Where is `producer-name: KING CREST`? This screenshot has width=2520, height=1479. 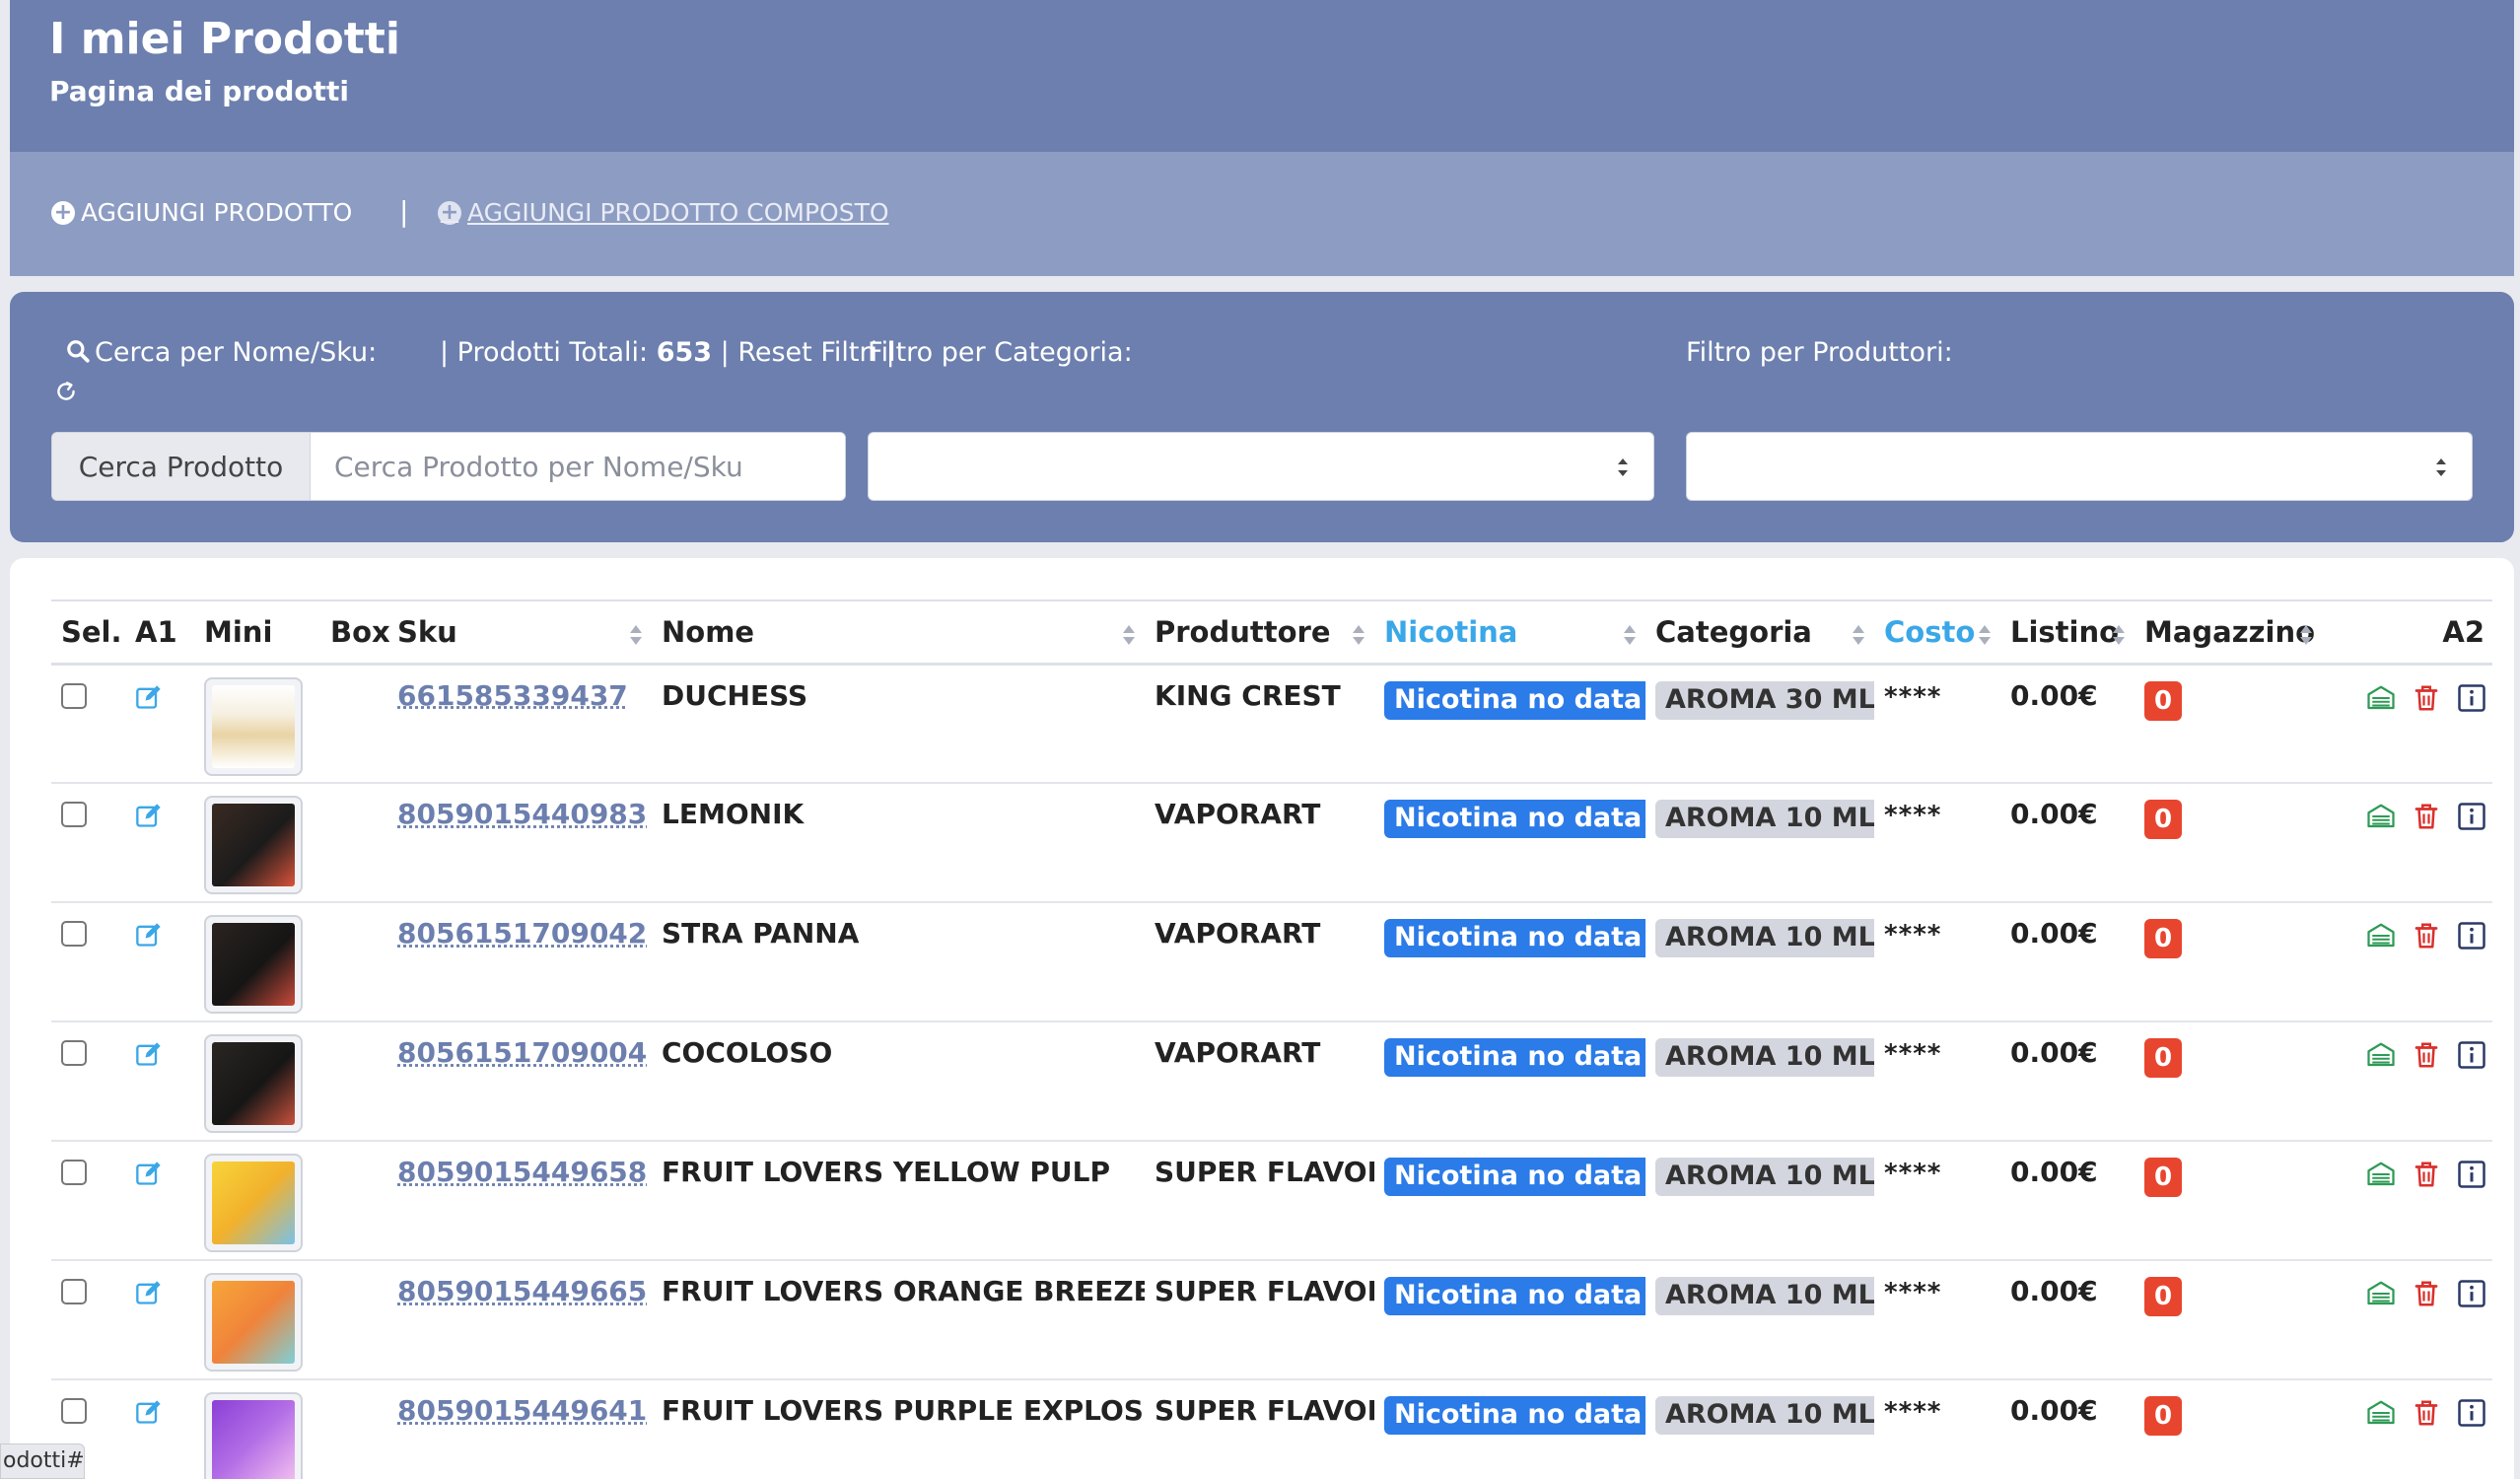 producer-name: KING CREST is located at coordinates (1248, 695).